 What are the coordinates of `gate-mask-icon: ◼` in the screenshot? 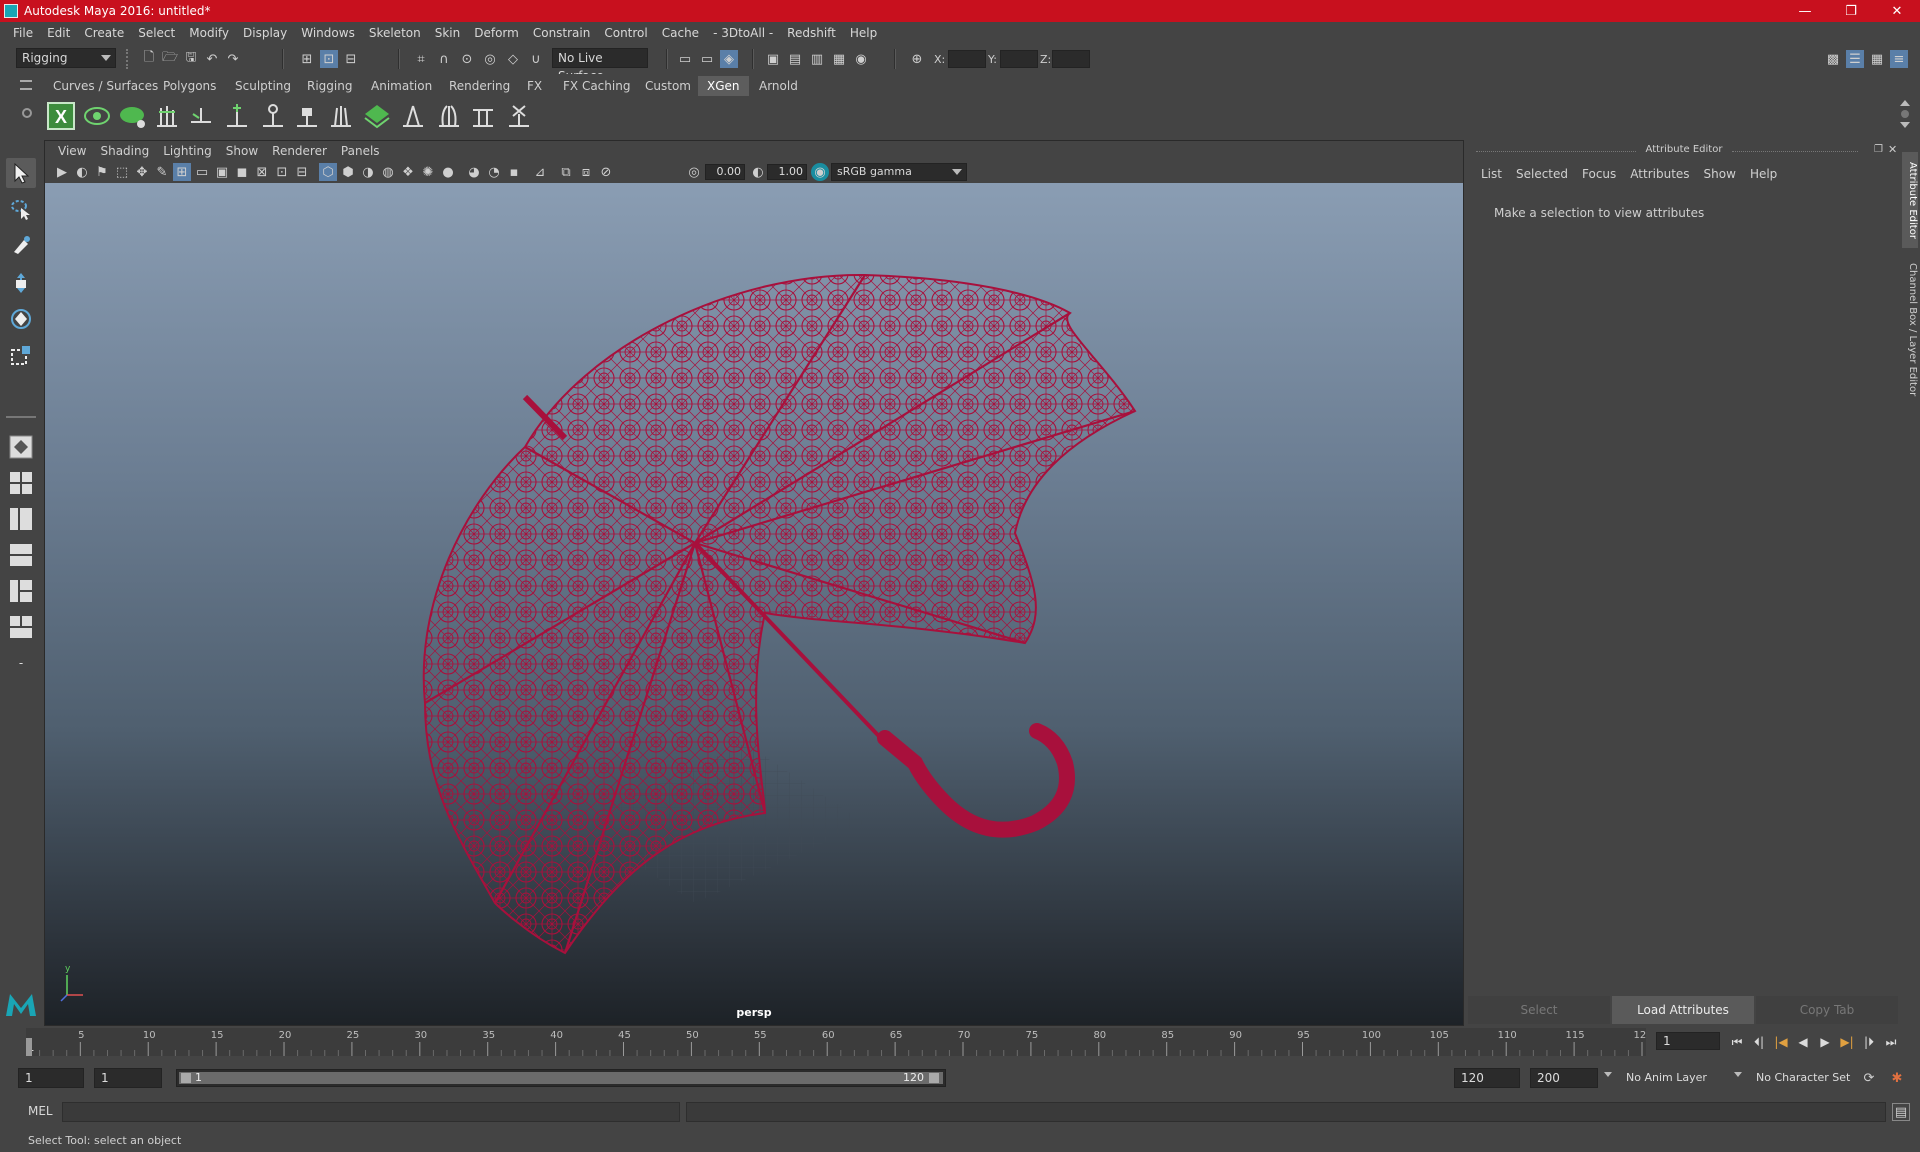 It's located at (242, 172).